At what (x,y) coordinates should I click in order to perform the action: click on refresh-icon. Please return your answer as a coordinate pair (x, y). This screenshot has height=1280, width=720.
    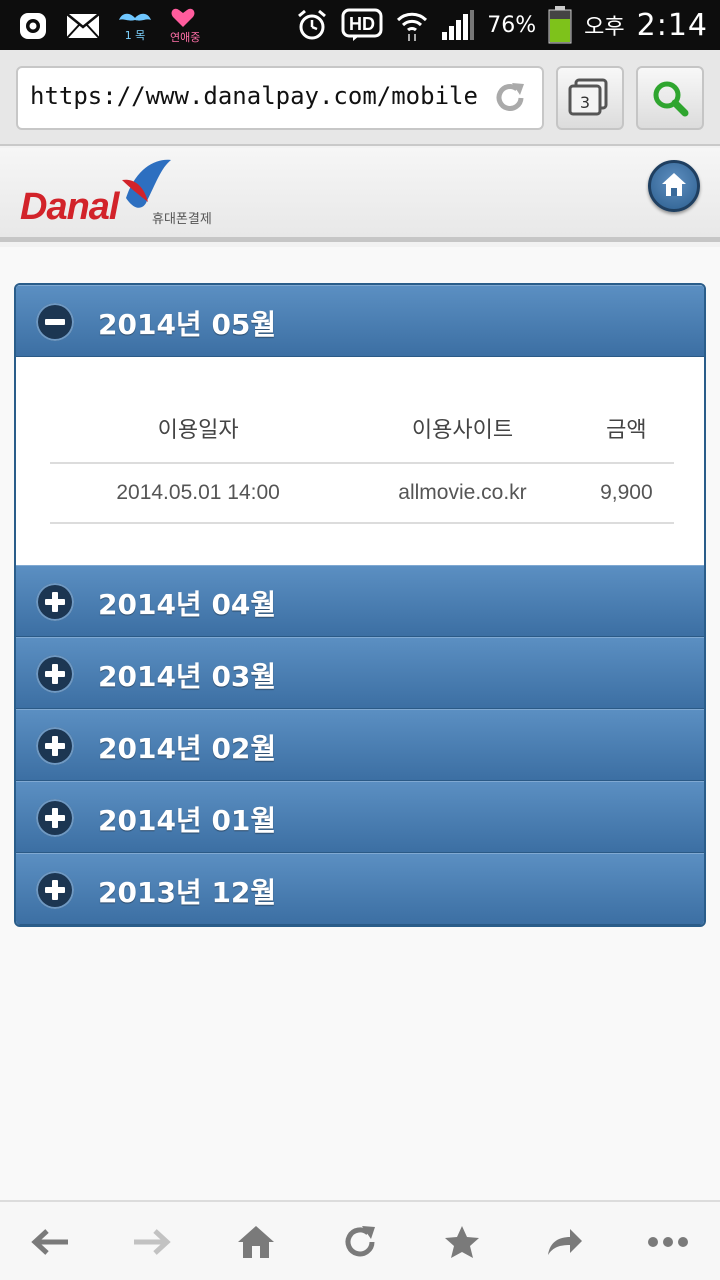
    Looking at the image, I should click on (360, 1241).